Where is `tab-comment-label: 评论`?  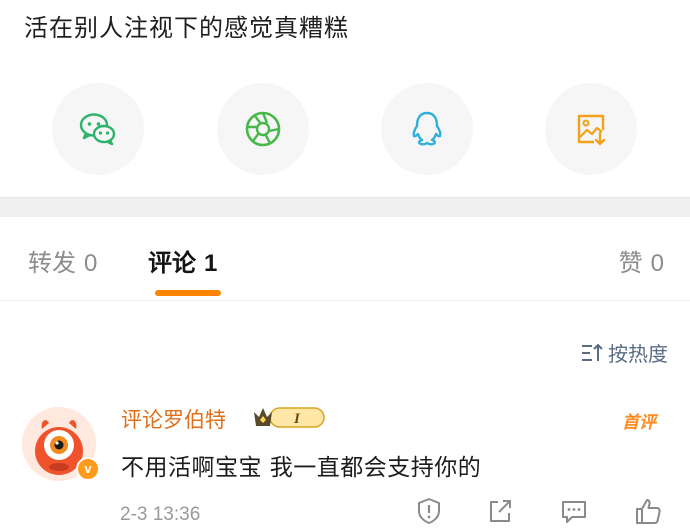
tab-comment-label: 评论 is located at coordinates (172, 263).